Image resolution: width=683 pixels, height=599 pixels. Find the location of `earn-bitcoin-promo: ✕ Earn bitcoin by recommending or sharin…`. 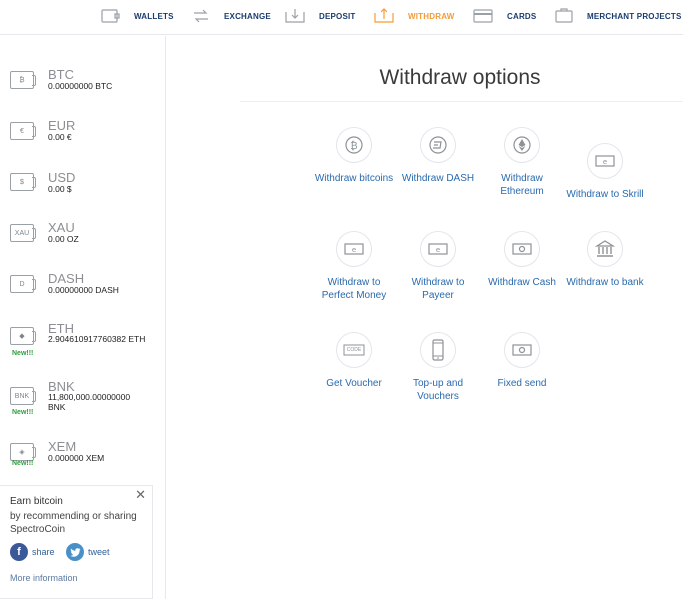

earn-bitcoin-promo: ✕ Earn bitcoin by recommending or sharin… is located at coordinates (76, 542).